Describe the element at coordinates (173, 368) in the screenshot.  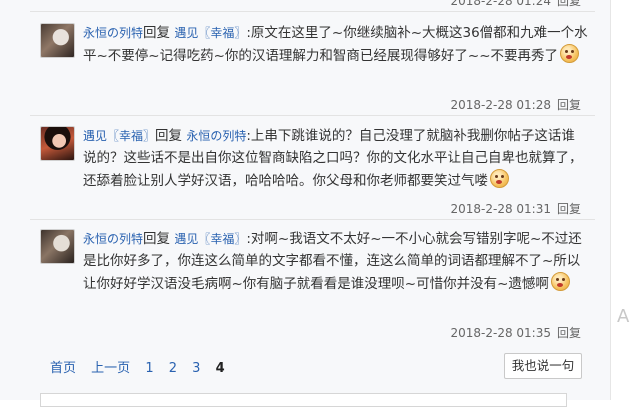
I see `pager-page-2: 2` at that location.